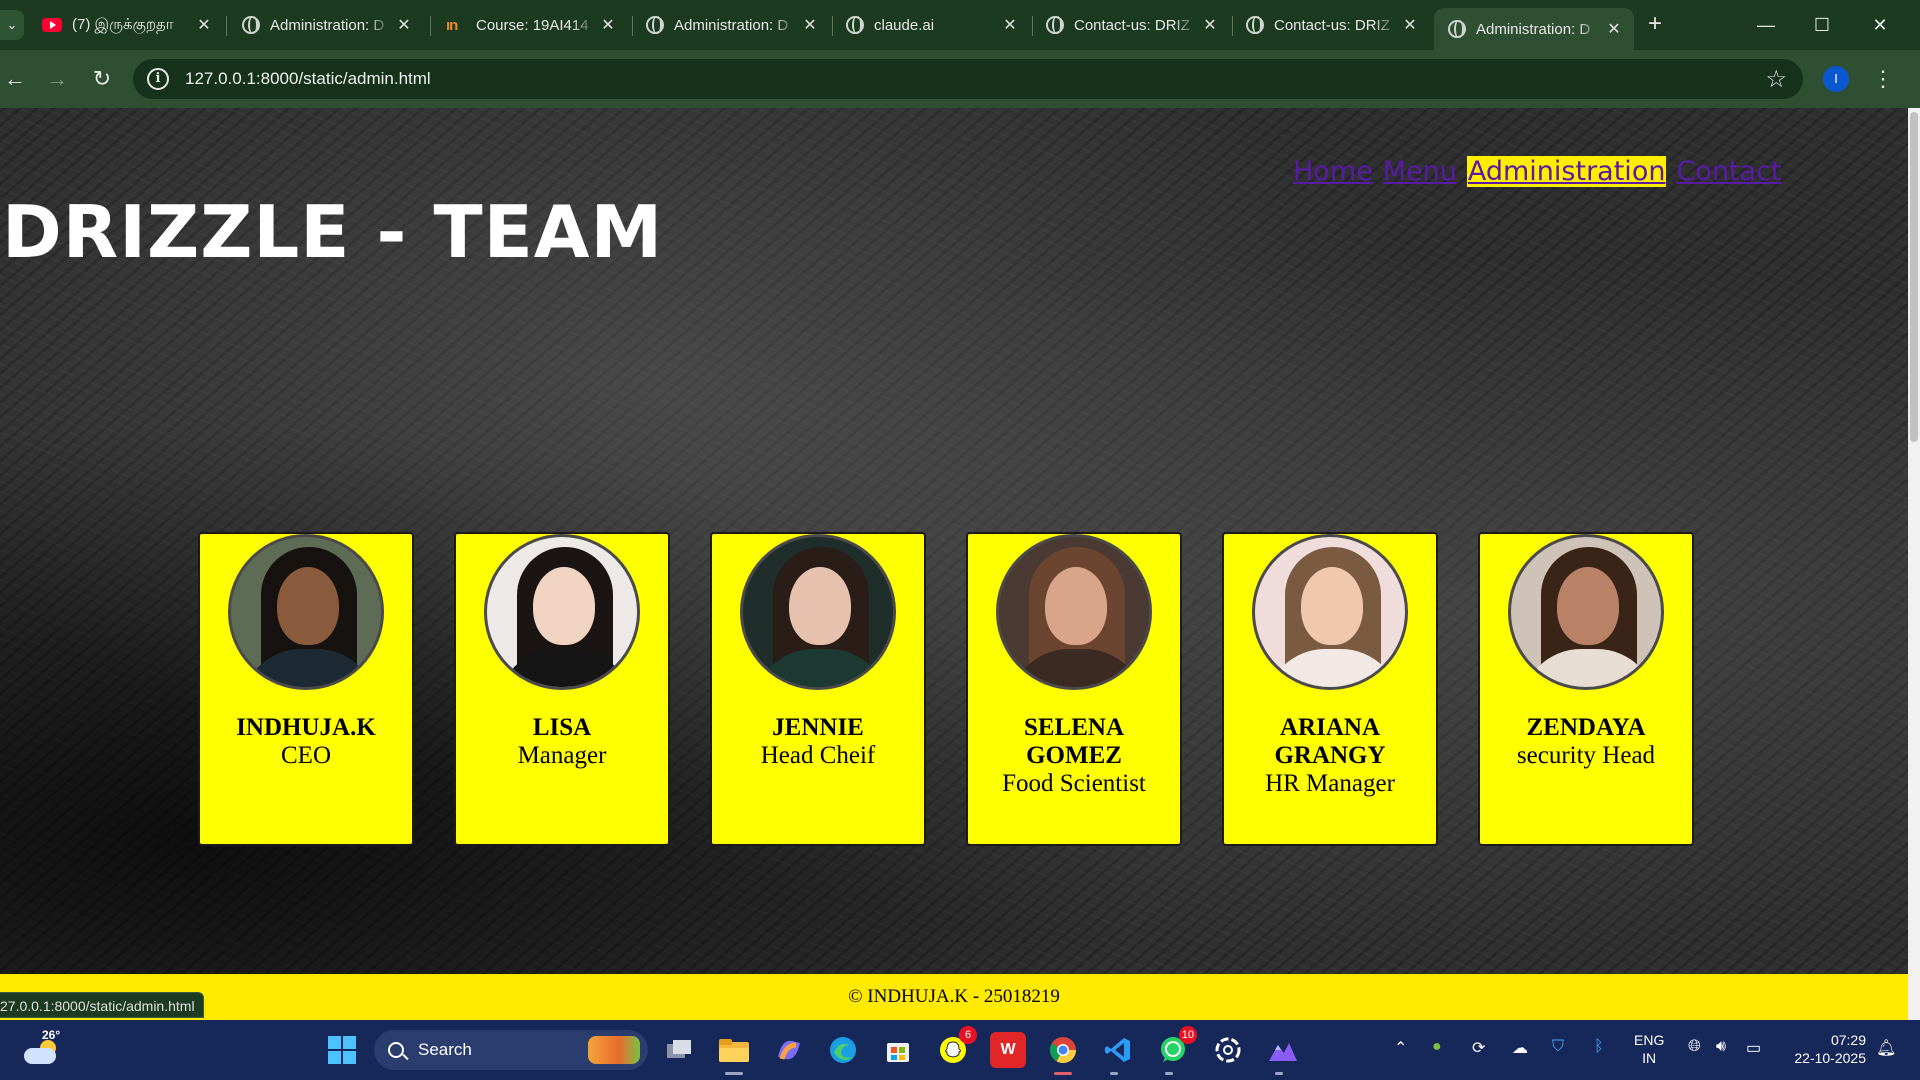 The height and width of the screenshot is (1080, 1920). What do you see at coordinates (306, 755) in the screenshot?
I see `member-role: CEO` at bounding box center [306, 755].